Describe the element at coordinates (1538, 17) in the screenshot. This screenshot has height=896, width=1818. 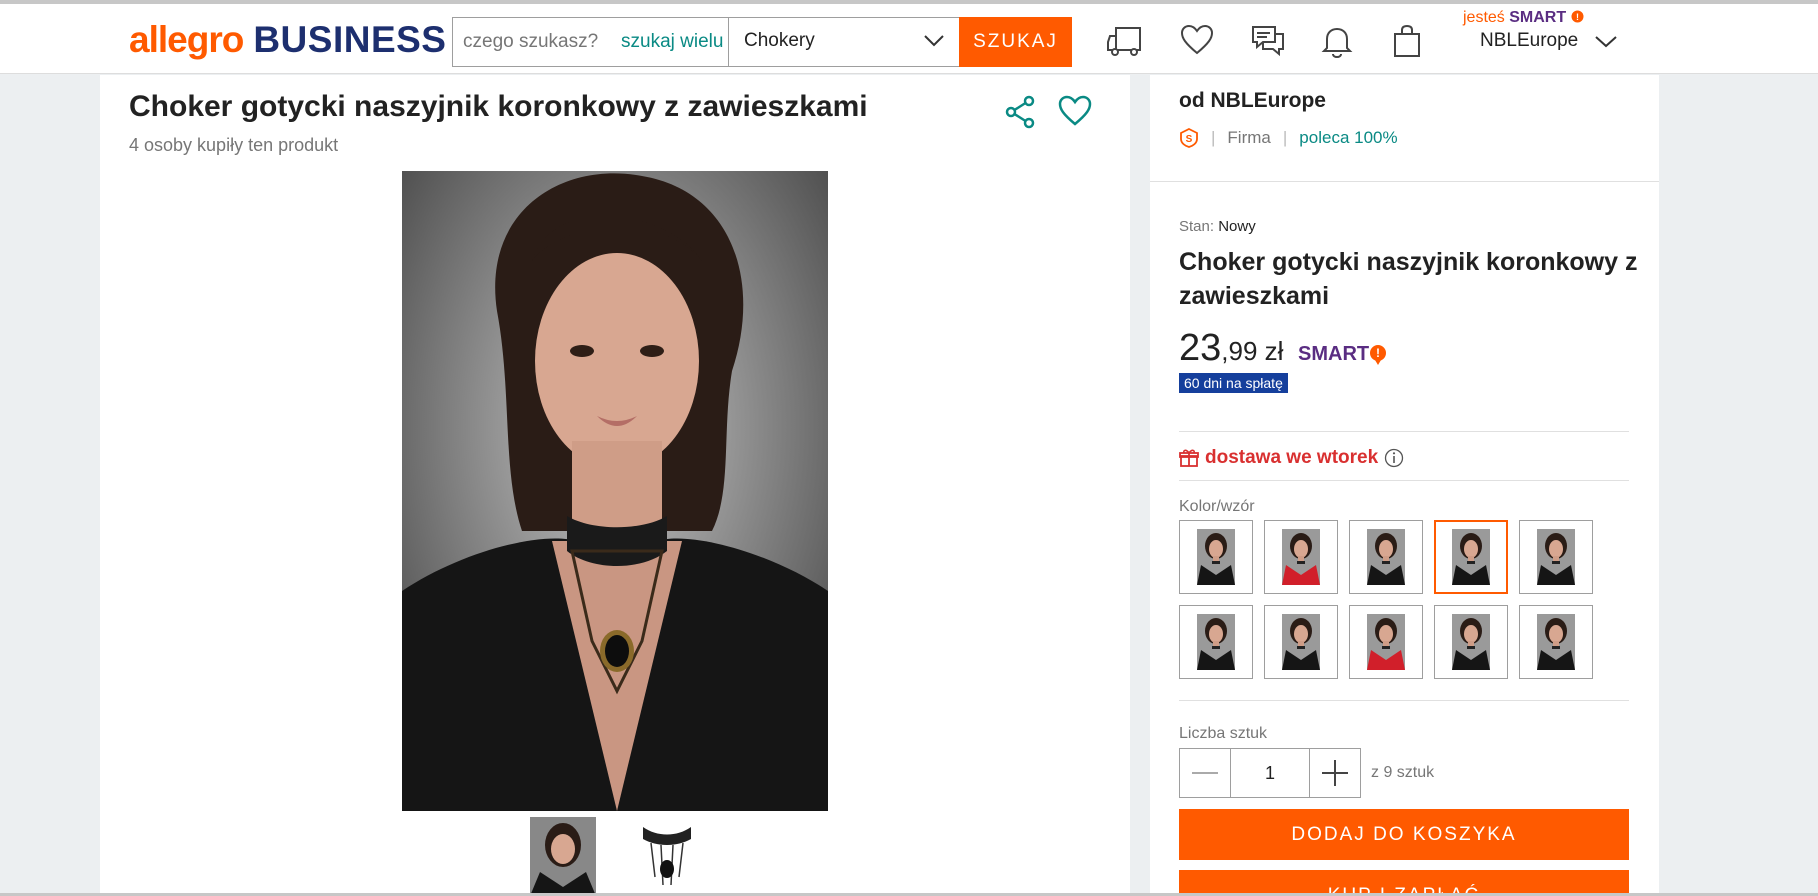
I see `smart-label: SMART` at that location.